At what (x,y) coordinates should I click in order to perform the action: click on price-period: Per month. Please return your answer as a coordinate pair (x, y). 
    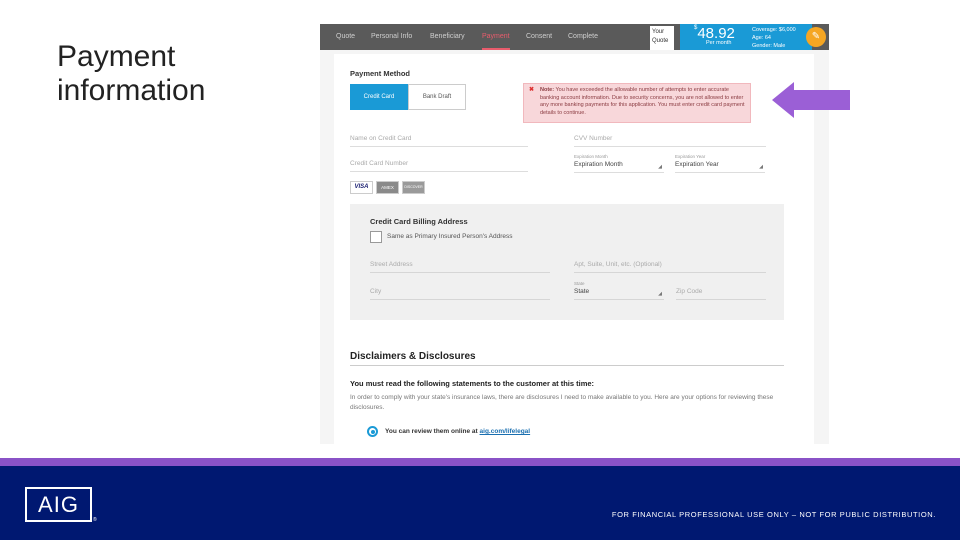
    Looking at the image, I should click on (719, 43).